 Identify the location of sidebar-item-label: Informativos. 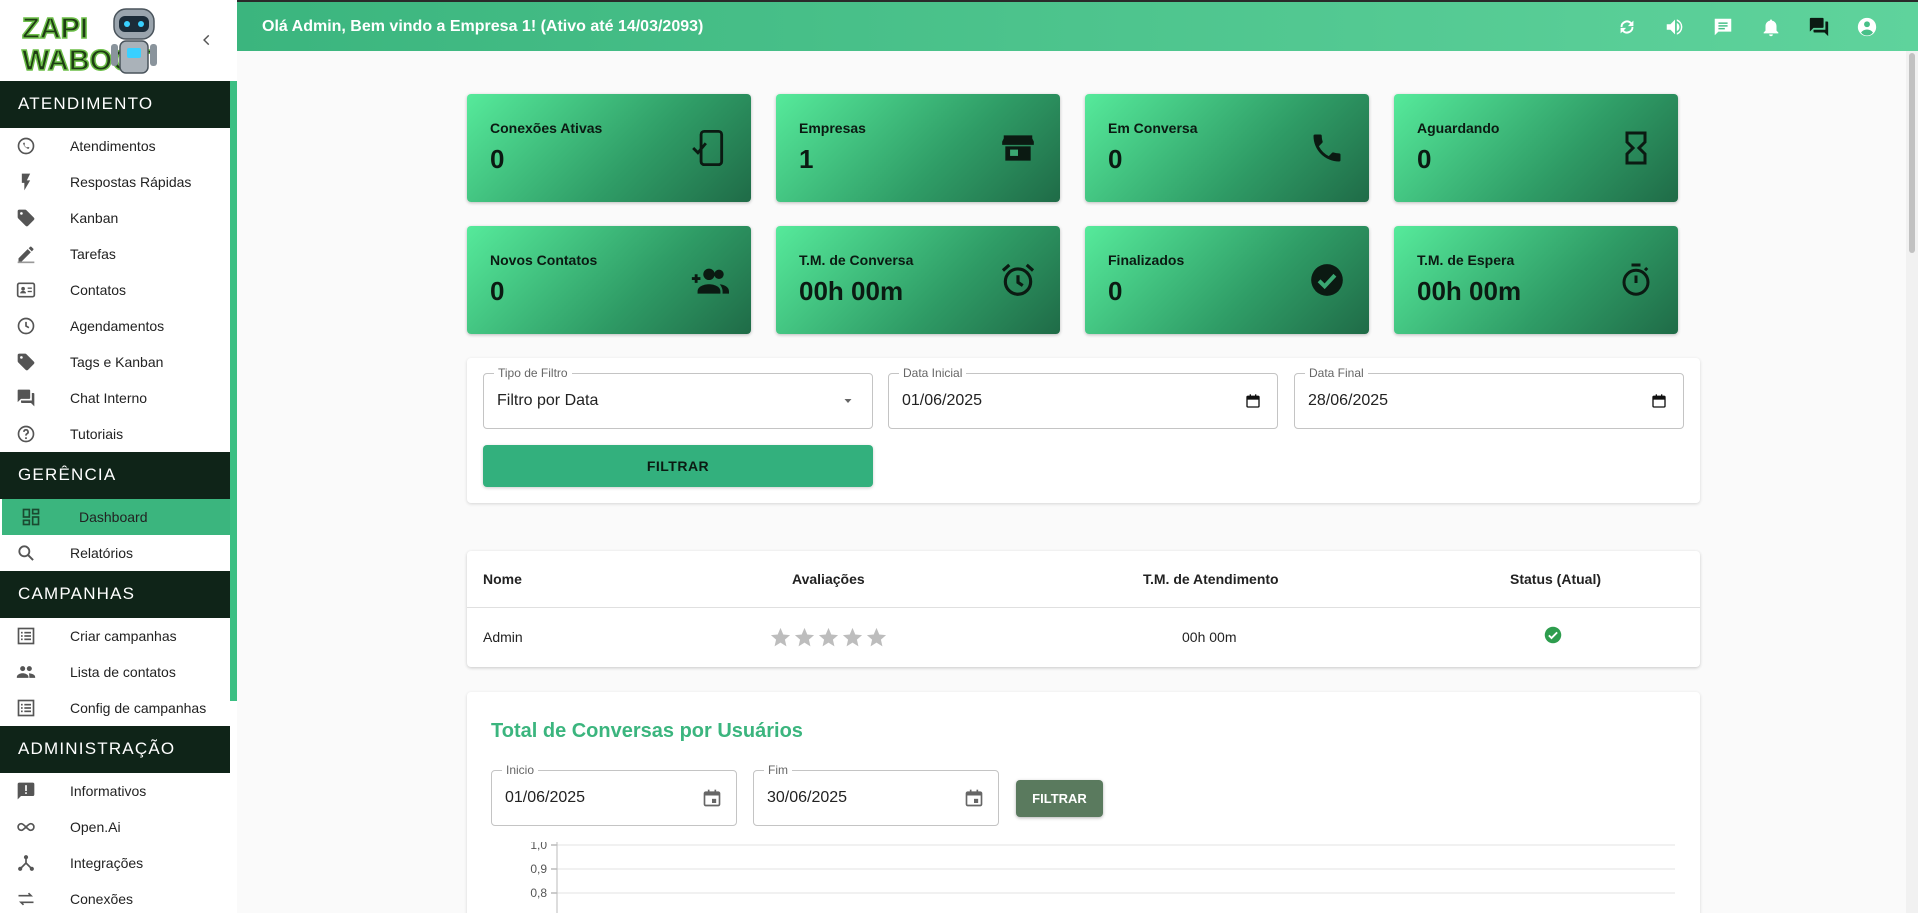
(108, 791).